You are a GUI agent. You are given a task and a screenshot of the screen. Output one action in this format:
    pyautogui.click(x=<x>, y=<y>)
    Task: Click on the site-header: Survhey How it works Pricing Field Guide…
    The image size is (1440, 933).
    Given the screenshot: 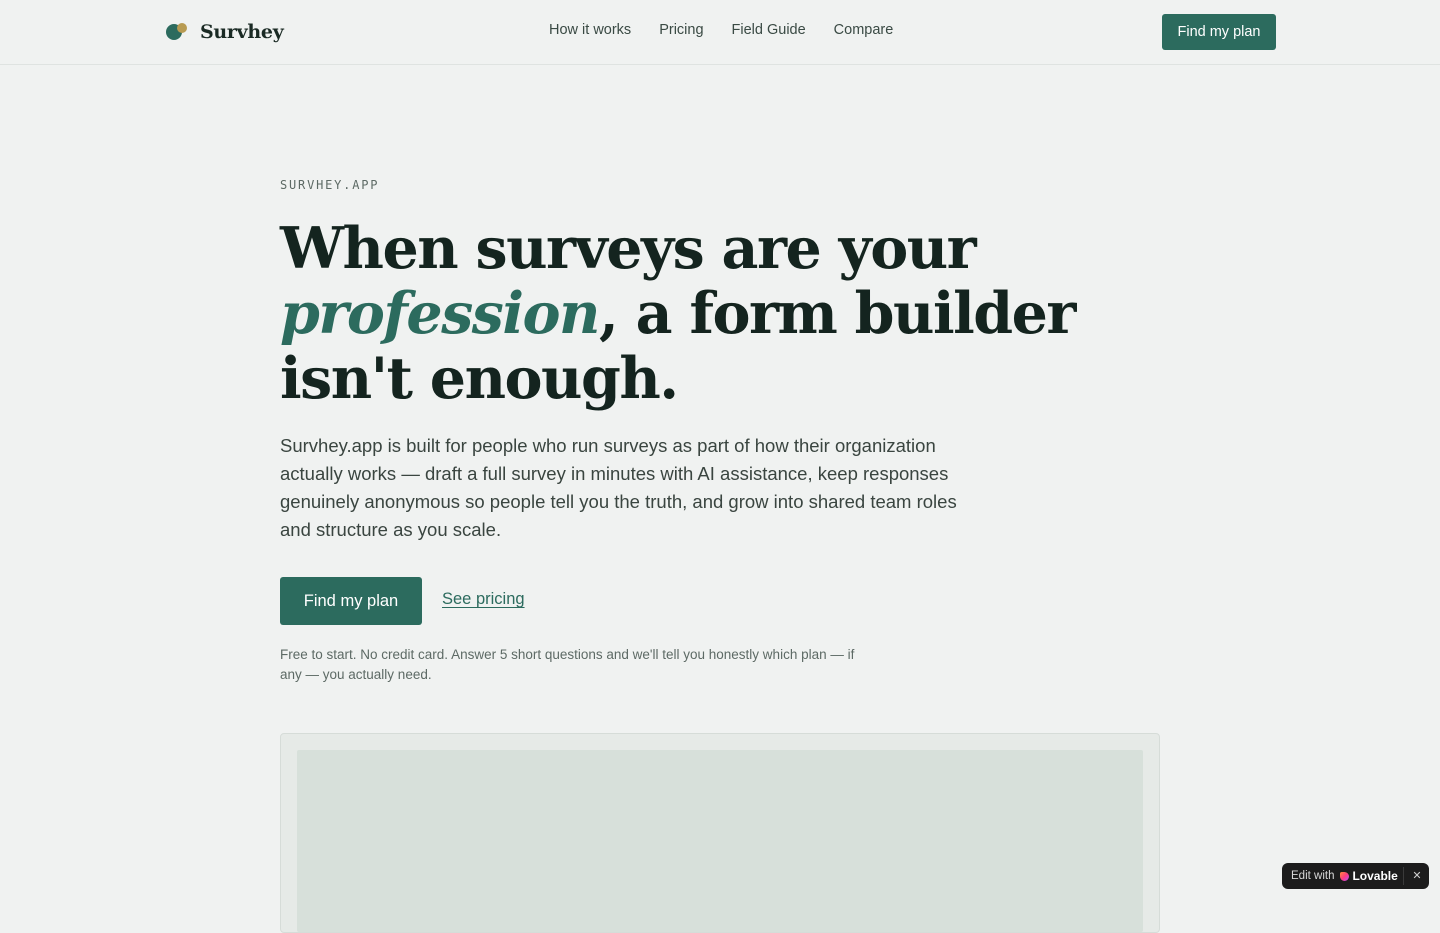 What is the action you would take?
    pyautogui.click(x=720, y=32)
    